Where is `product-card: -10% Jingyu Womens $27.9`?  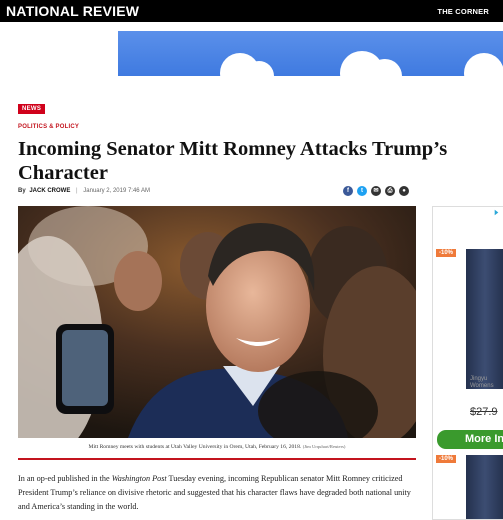 product-card: -10% Jingyu Womens $27.9 is located at coordinates (469, 339).